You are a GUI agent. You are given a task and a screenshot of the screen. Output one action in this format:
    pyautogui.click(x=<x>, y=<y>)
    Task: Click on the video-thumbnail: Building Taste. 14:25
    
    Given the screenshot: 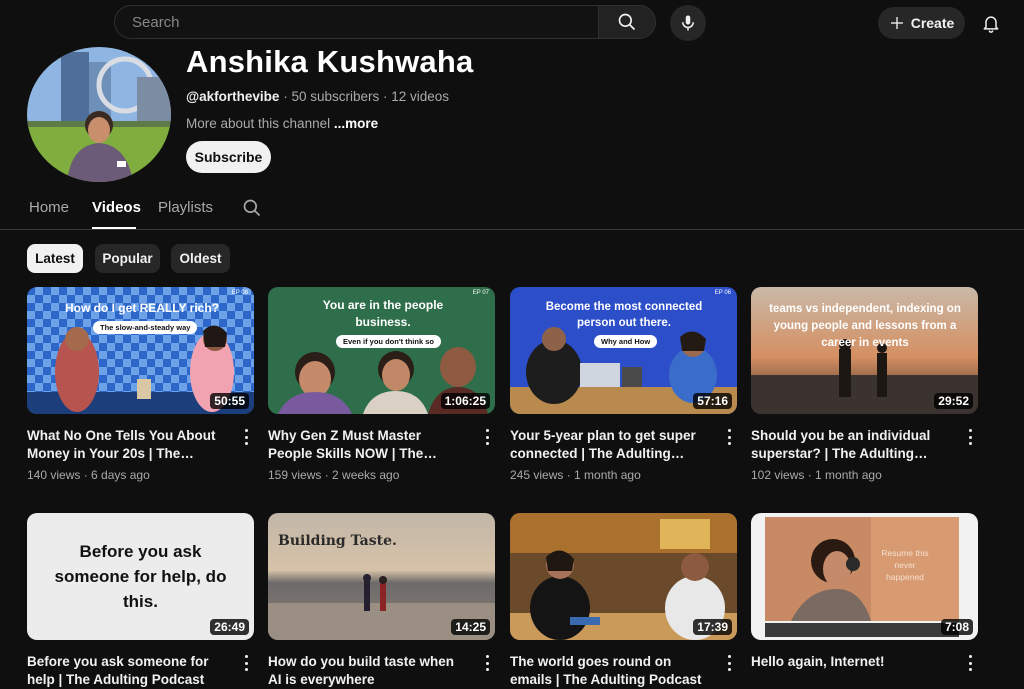 What is the action you would take?
    pyautogui.click(x=381, y=576)
    